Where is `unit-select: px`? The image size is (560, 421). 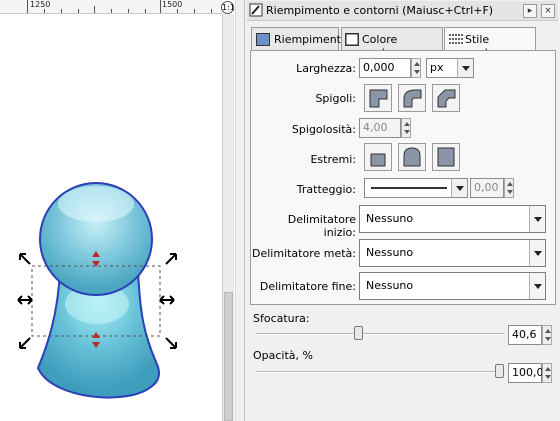 unit-select: px is located at coordinates (450, 68).